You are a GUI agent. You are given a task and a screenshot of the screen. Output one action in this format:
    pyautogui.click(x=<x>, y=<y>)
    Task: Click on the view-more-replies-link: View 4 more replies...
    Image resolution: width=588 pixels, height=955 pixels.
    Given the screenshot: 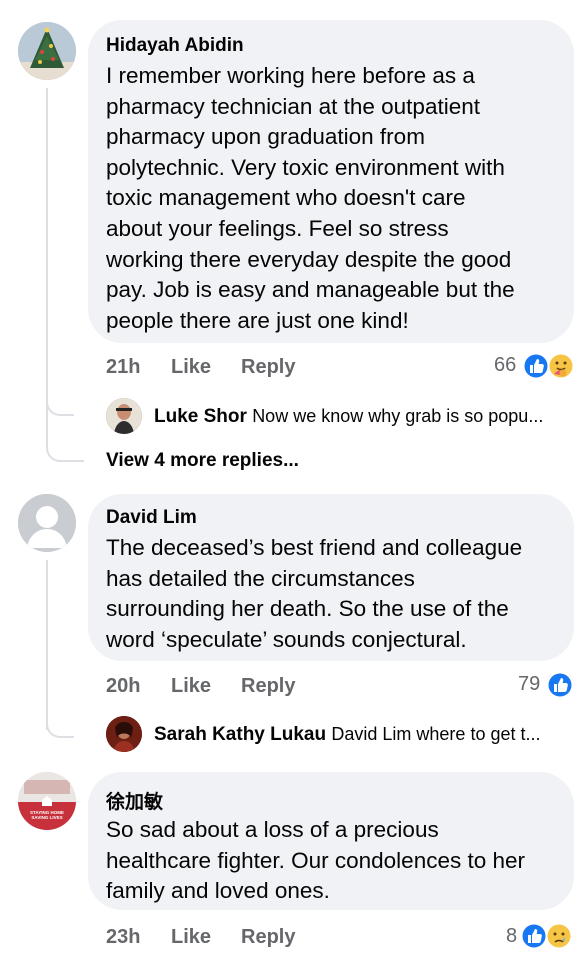 What is the action you would take?
    pyautogui.click(x=202, y=461)
    